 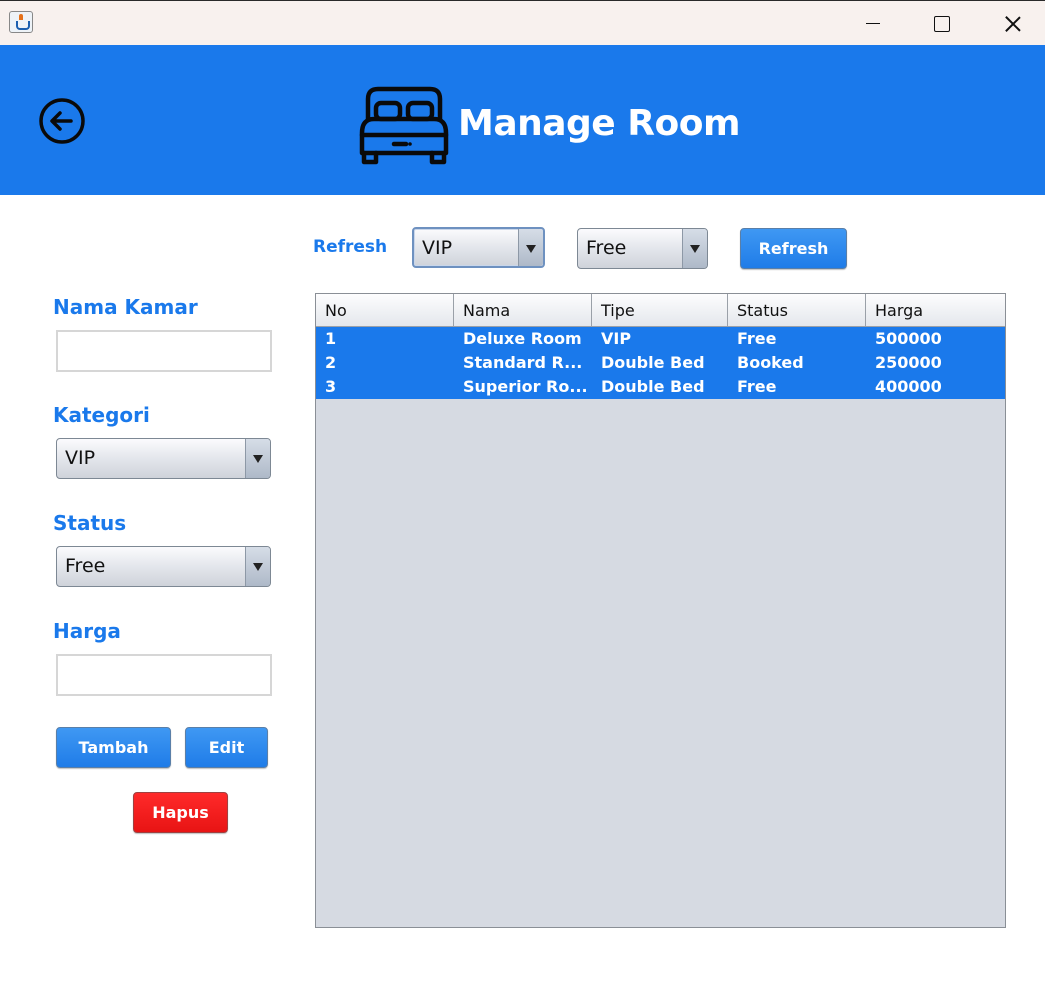 What do you see at coordinates (331, 386) in the screenshot?
I see `cell-no: 3` at bounding box center [331, 386].